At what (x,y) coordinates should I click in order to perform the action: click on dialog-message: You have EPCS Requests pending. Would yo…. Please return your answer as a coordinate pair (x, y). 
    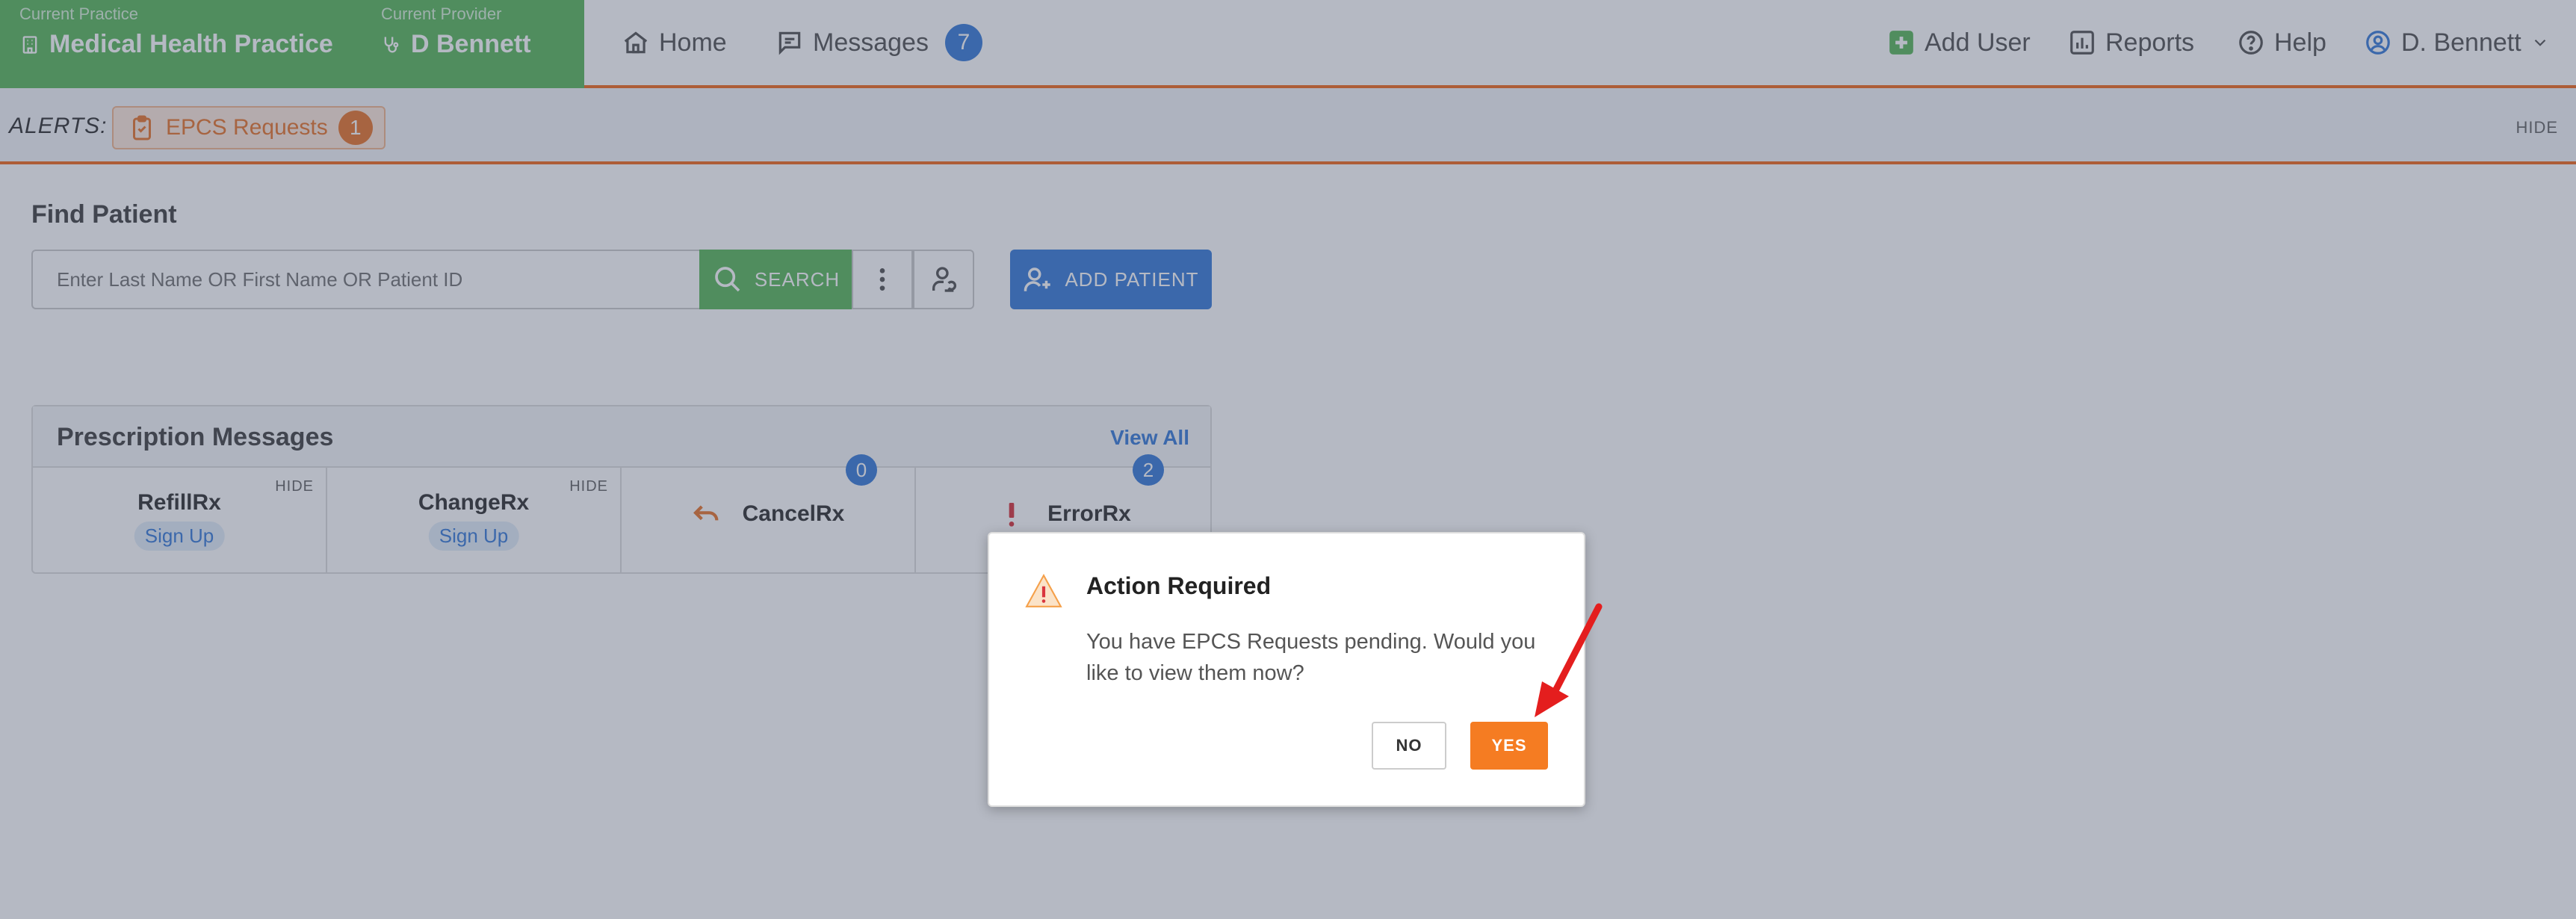
    Looking at the image, I should click on (1311, 657).